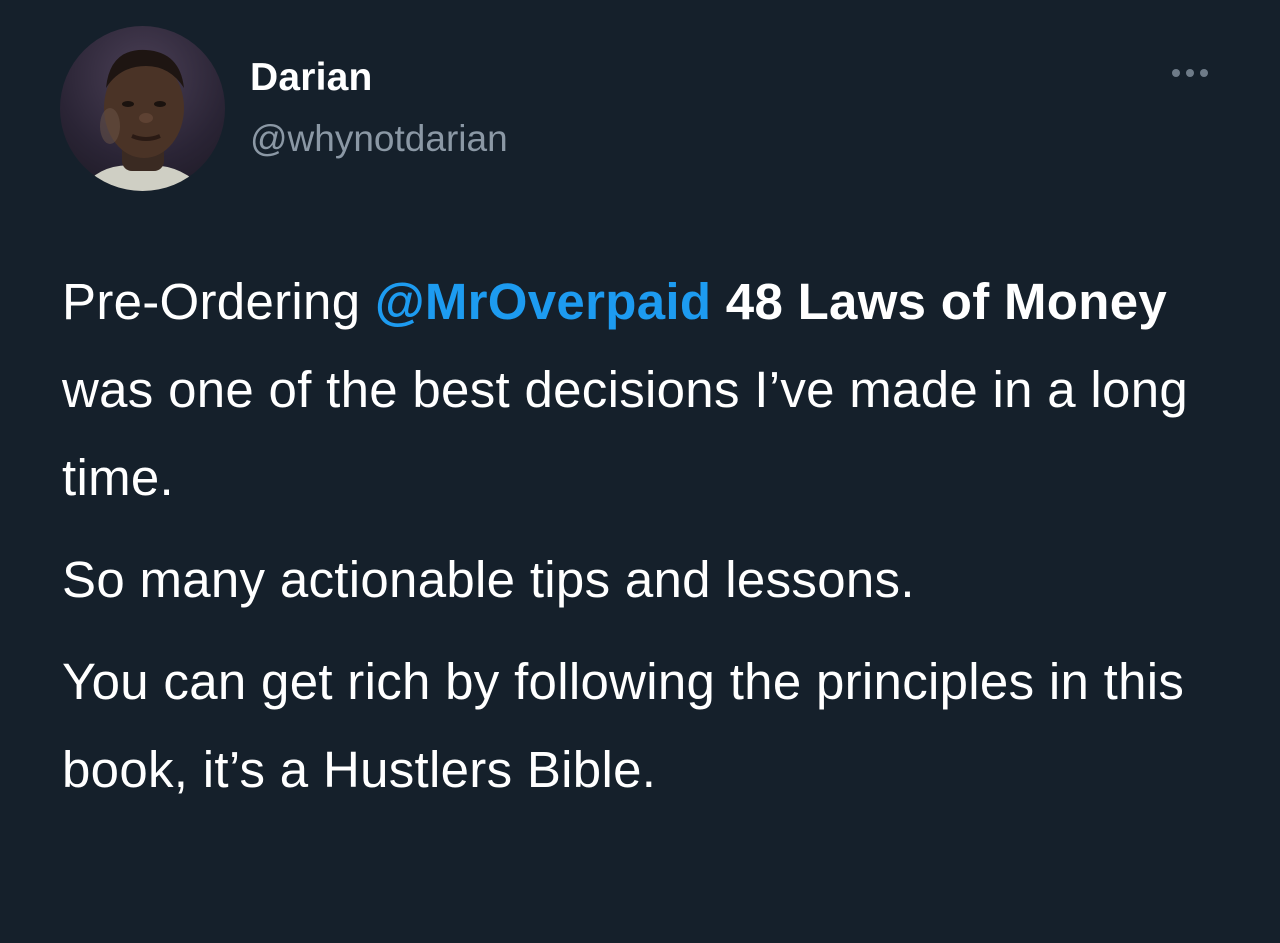 The width and height of the screenshot is (1280, 943). Describe the element at coordinates (379, 139) in the screenshot. I see `user-handle: @whynotdarian` at that location.